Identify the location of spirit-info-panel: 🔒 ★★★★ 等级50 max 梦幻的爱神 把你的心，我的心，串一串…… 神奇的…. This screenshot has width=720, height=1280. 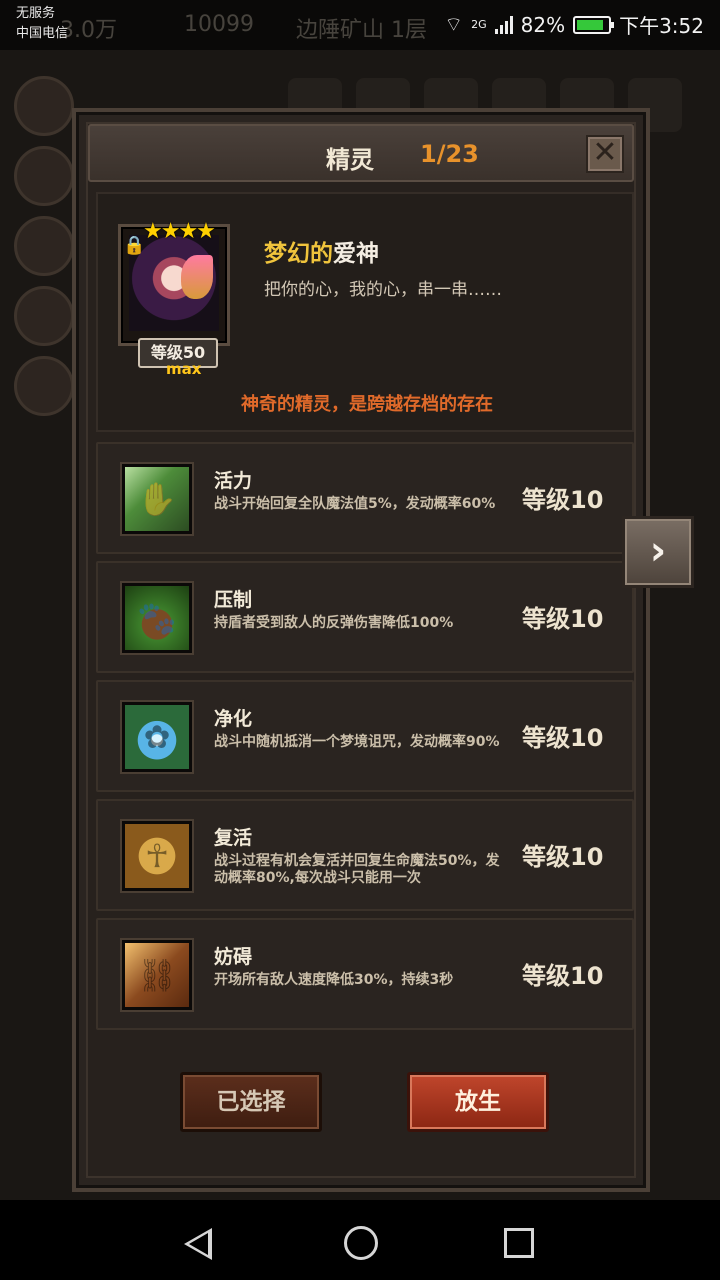
(365, 312).